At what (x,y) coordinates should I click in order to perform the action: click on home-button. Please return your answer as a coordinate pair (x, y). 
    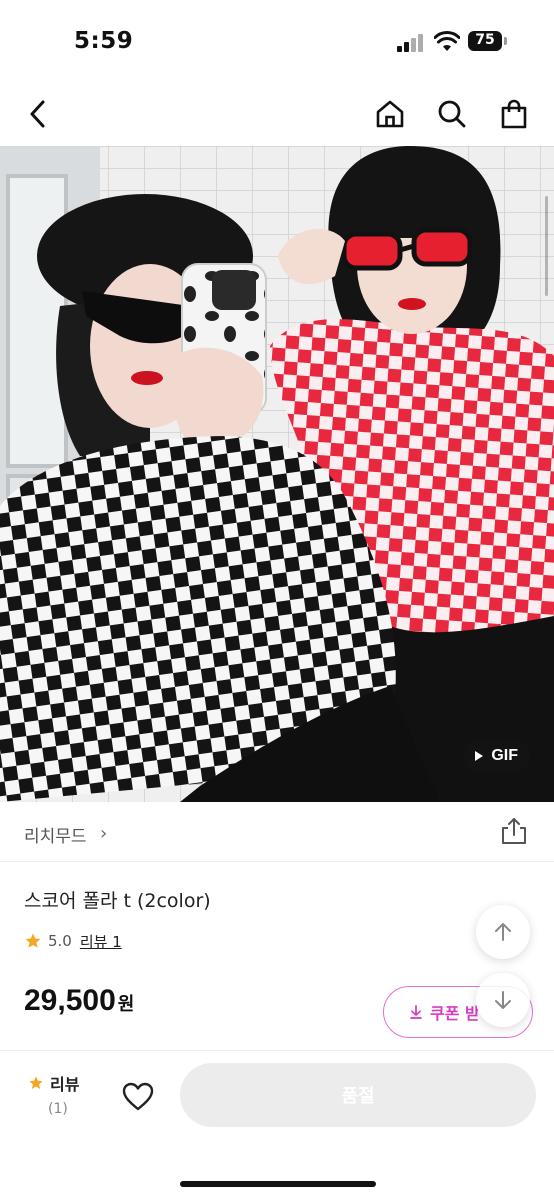
    Looking at the image, I should click on (390, 114).